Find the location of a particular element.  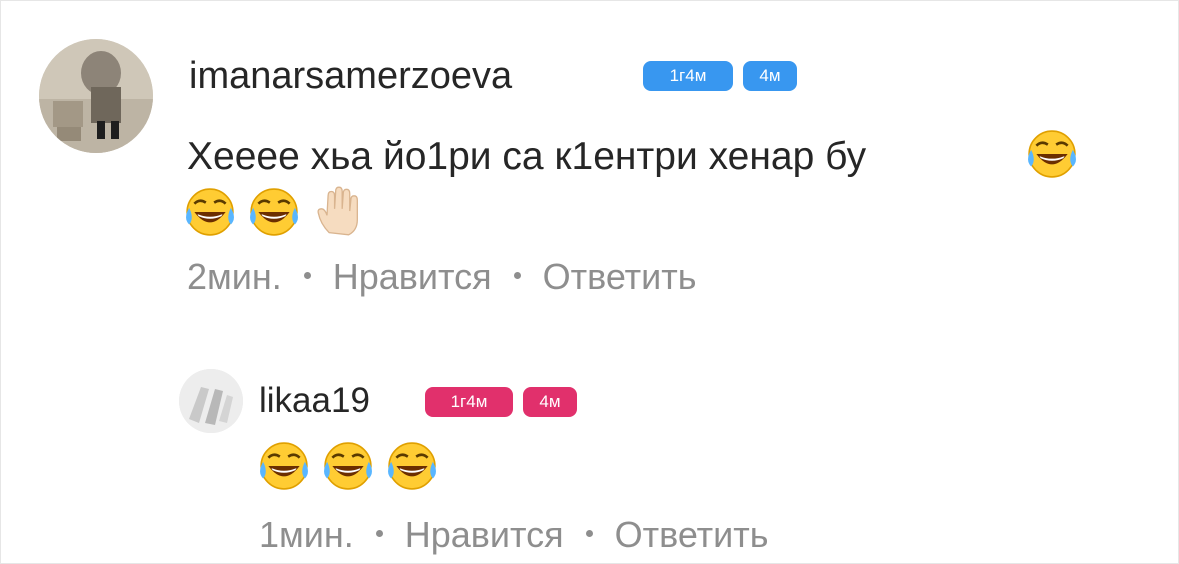

comment-time: 1мин. is located at coordinates (306, 534).